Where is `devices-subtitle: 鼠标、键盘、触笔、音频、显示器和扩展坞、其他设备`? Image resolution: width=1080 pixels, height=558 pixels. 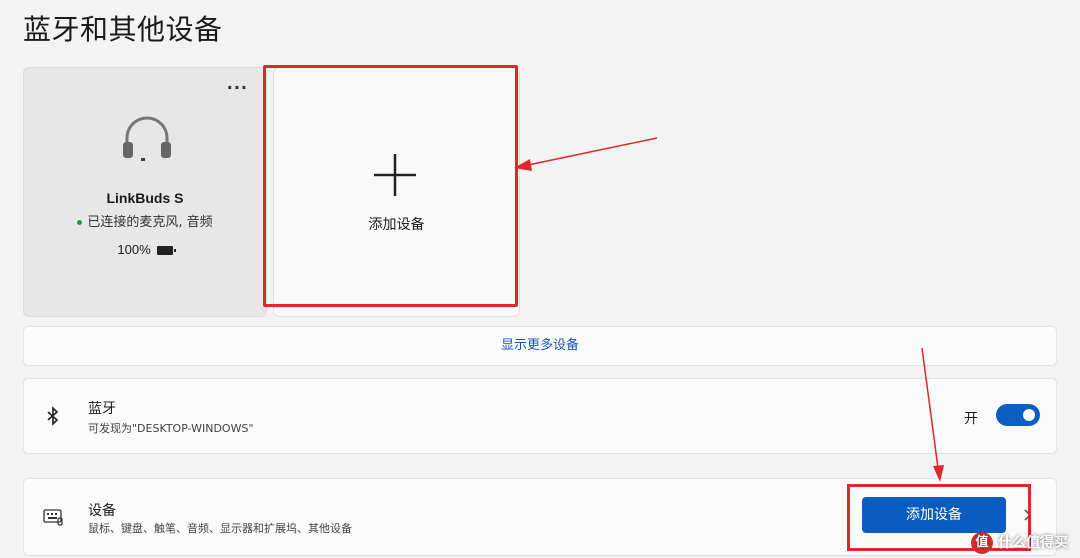
devices-subtitle: 鼠标、键盘、触笔、音频、显示器和扩展坞、其他设备 is located at coordinates (220, 528).